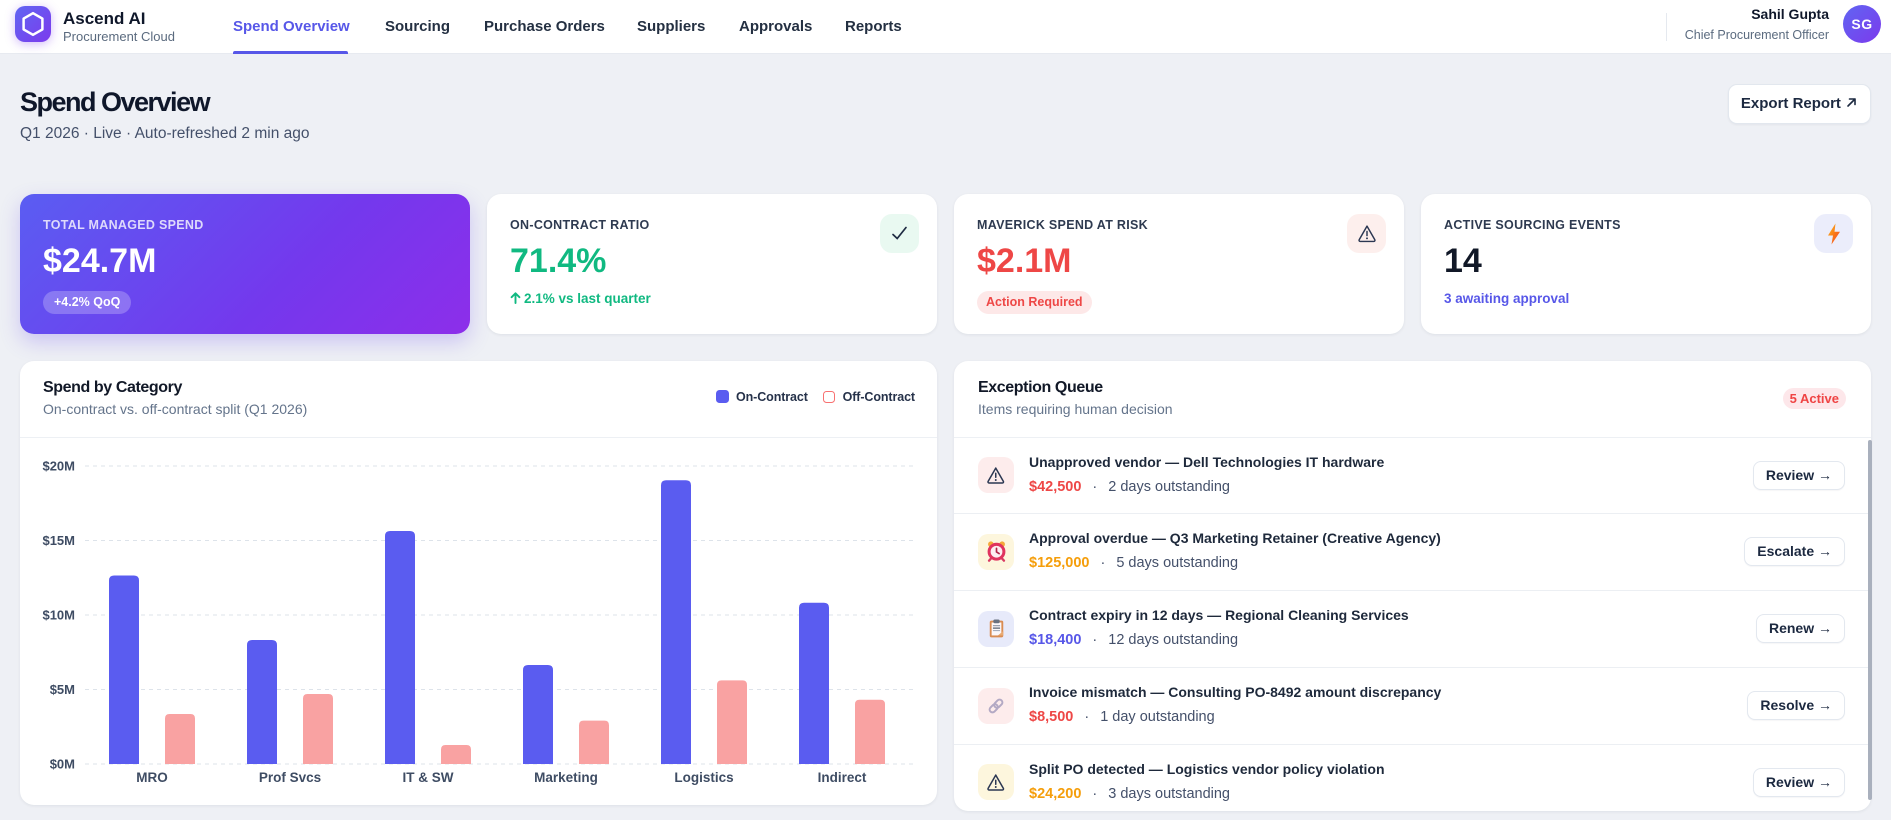 Image resolution: width=1891 pixels, height=820 pixels. What do you see at coordinates (58, 615) in the screenshot?
I see `svg-text: $10M` at bounding box center [58, 615].